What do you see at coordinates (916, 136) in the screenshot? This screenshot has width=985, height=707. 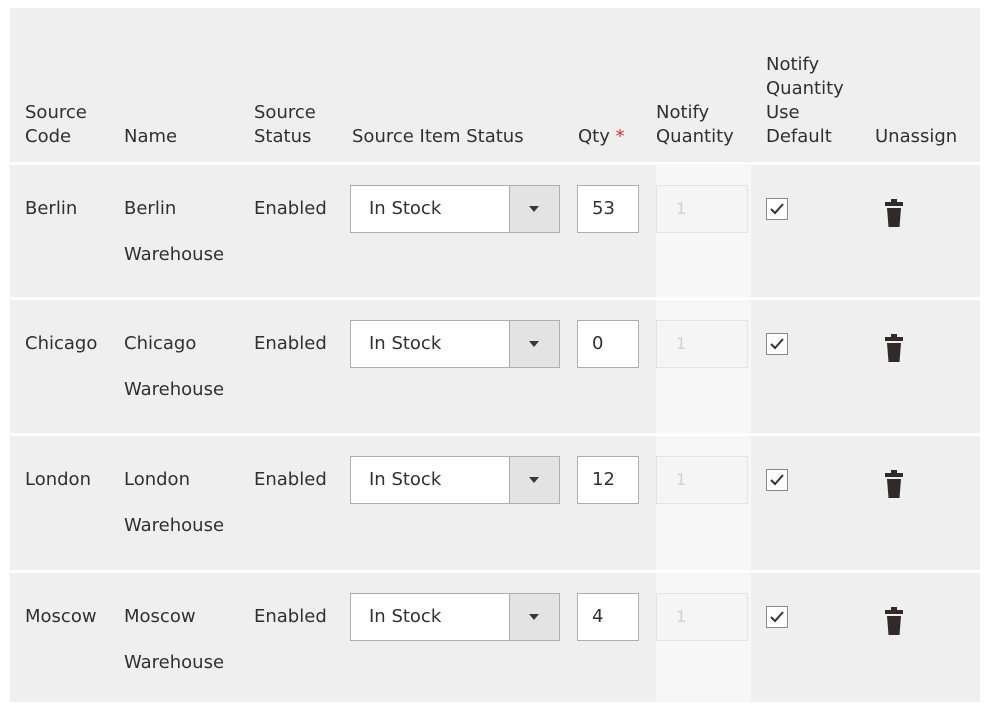 I see `header-unassign: Unassign` at bounding box center [916, 136].